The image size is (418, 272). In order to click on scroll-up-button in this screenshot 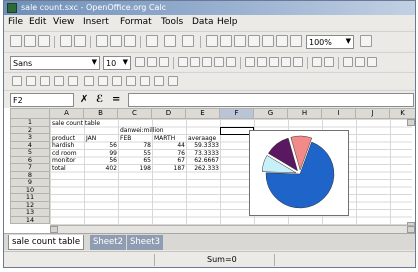, I will do `click(411, 122)`.